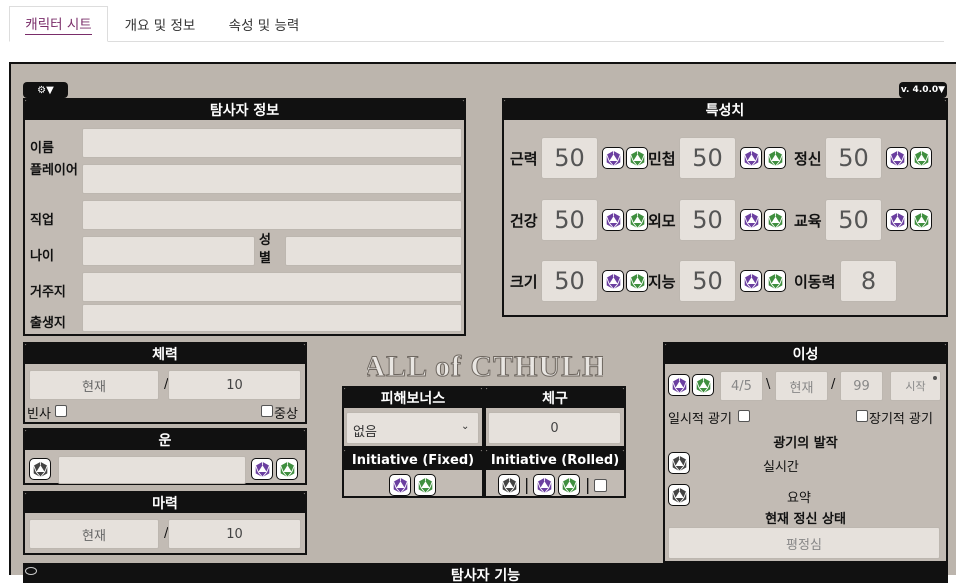 This screenshot has height=585, width=956. What do you see at coordinates (509, 485) in the screenshot?
I see `initiative-rolled-roll-icon` at bounding box center [509, 485].